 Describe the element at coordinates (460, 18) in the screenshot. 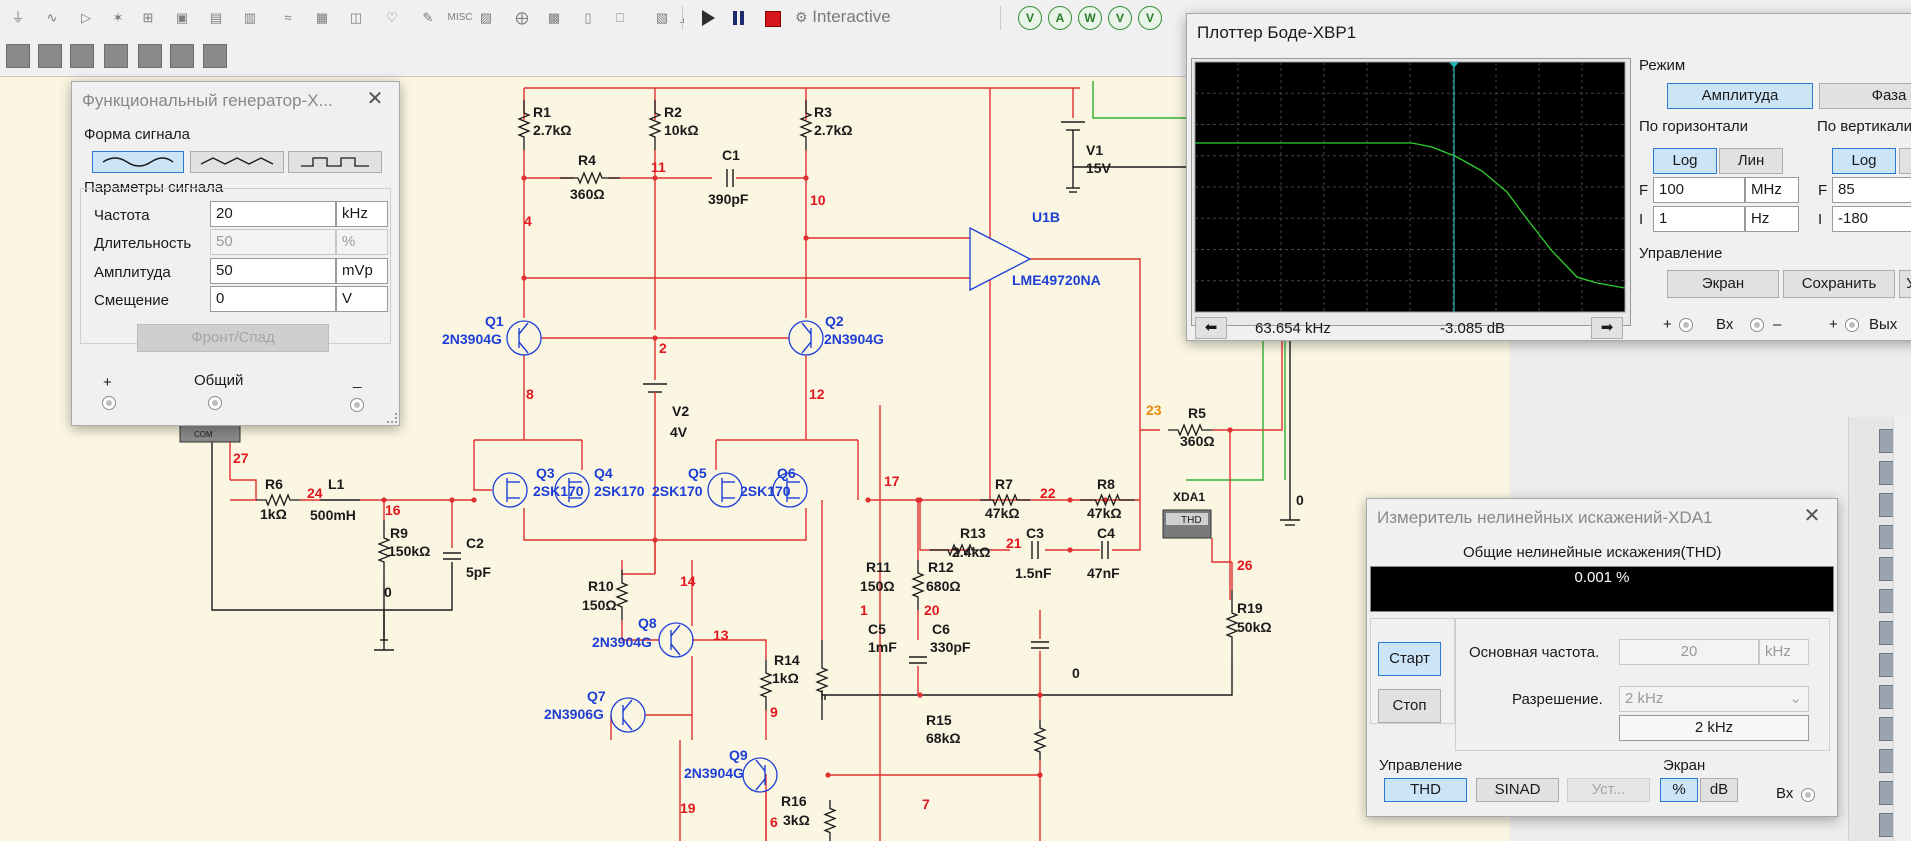

I see `misc-icon: MISC` at that location.